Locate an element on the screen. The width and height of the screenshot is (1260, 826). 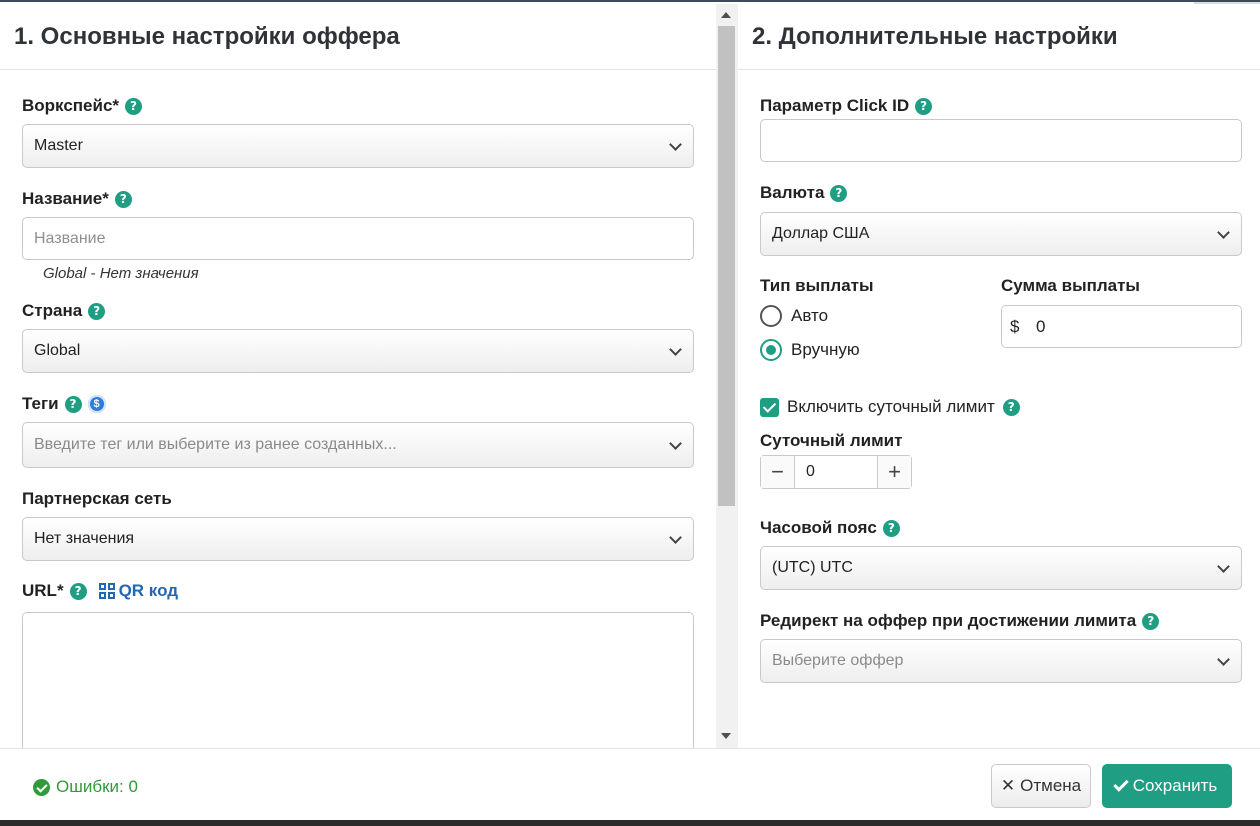
radio-auto-label: Авто is located at coordinates (810, 315).